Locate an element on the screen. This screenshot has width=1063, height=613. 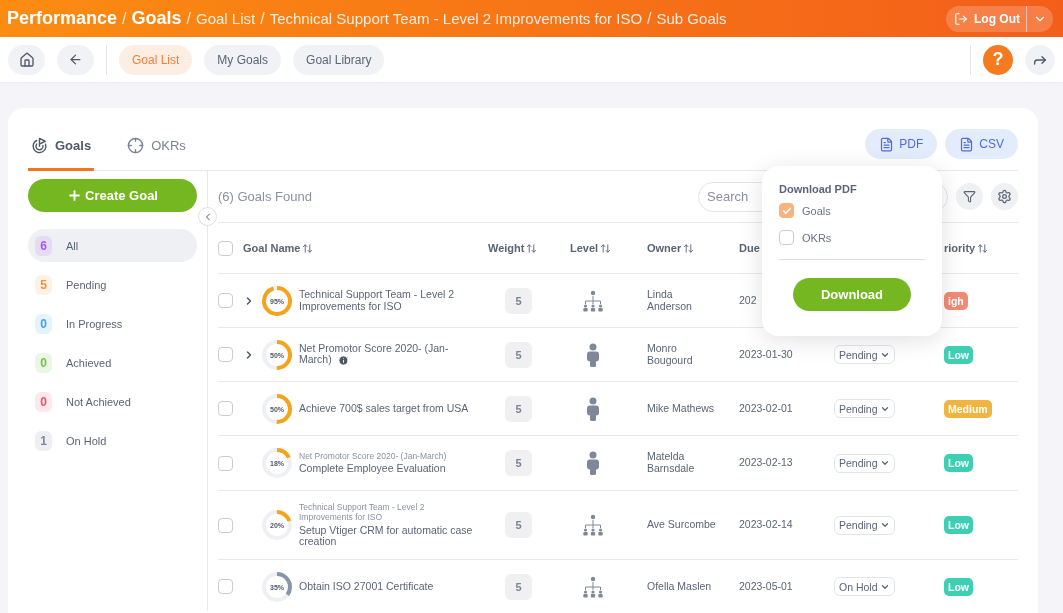
download-option: Goals is located at coordinates (852, 210).